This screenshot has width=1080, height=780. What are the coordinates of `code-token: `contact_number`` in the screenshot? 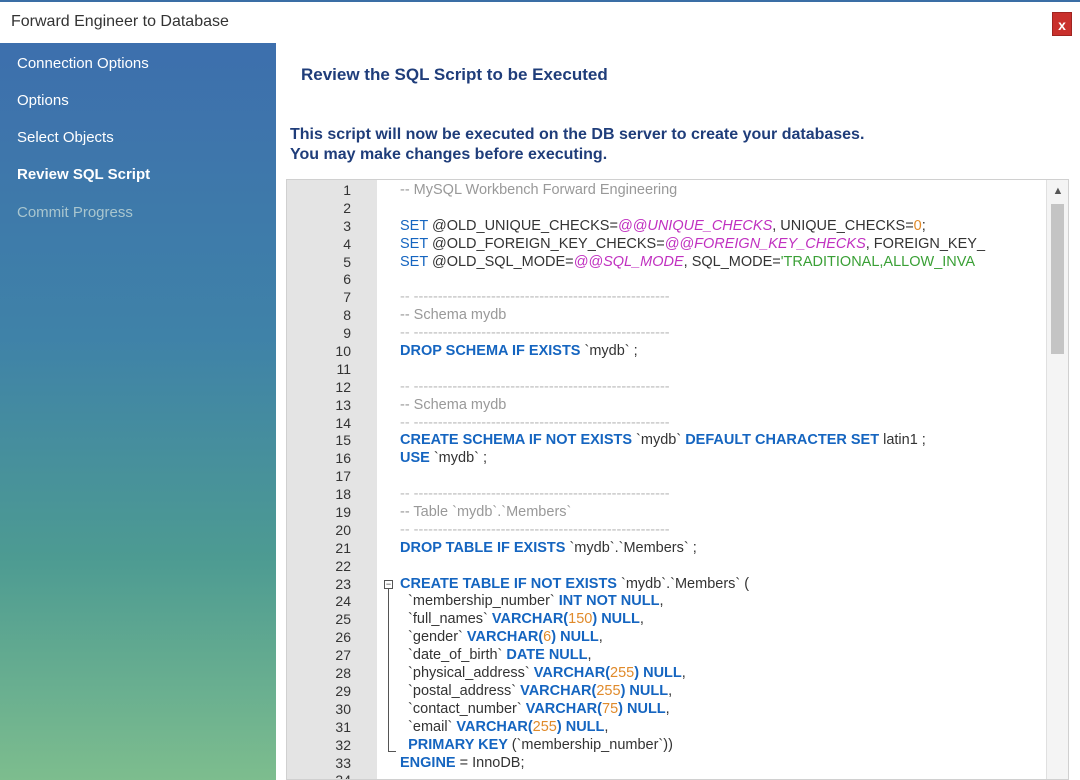 It's located at (463, 708).